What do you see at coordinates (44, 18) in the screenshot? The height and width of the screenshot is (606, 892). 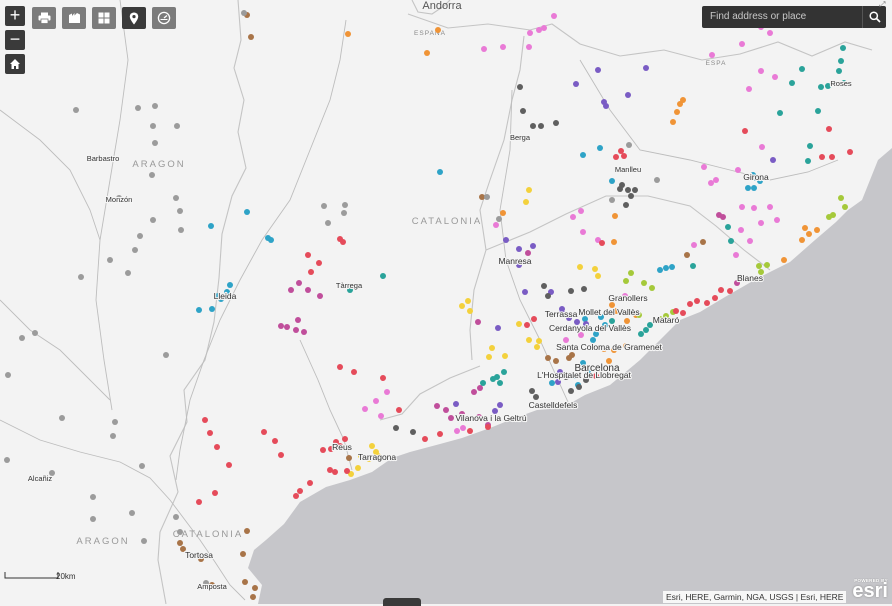 I see `print-button` at bounding box center [44, 18].